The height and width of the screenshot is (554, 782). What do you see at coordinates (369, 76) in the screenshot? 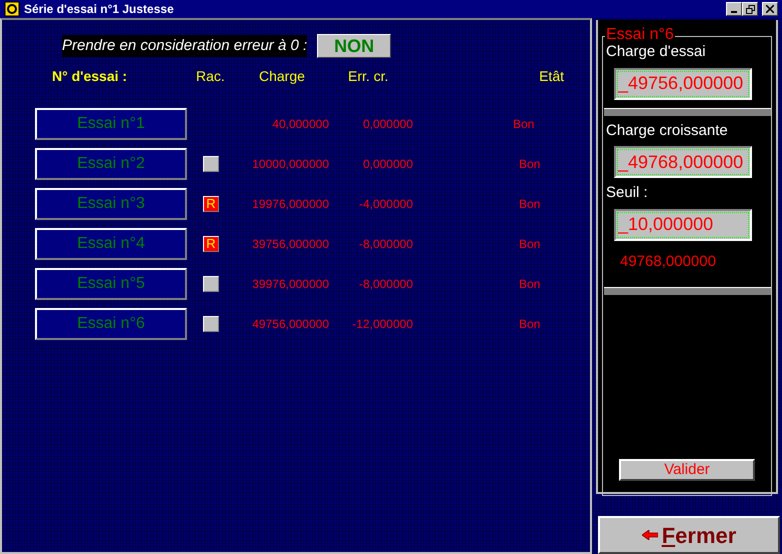
I see `column-header: Err. cr.` at bounding box center [369, 76].